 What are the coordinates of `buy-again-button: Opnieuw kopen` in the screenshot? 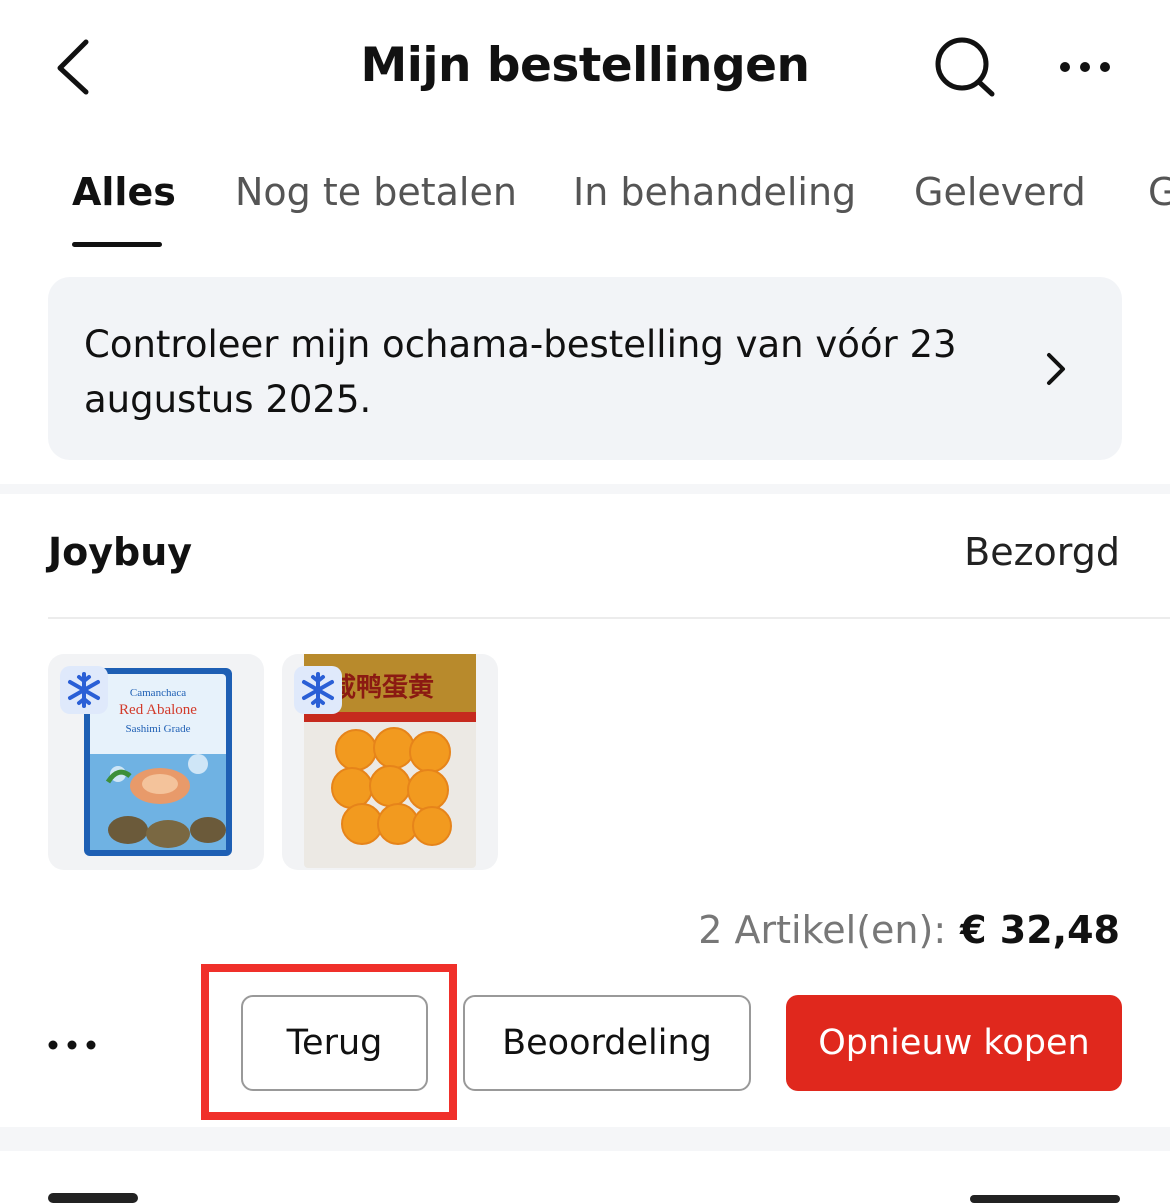 It's located at (954, 1043).